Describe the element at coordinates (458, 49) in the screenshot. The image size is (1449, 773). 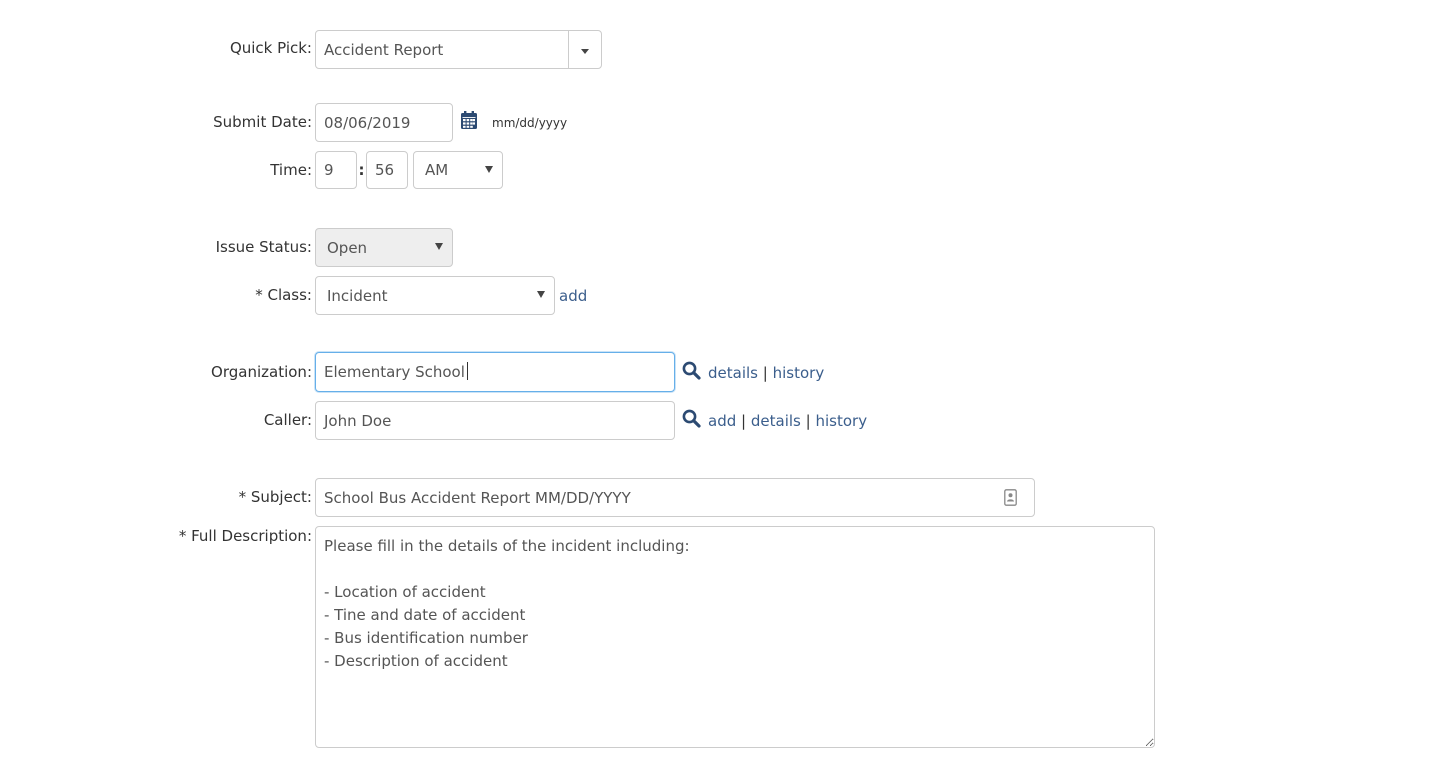
I see `quick-pick-combobox: Accident Report` at that location.